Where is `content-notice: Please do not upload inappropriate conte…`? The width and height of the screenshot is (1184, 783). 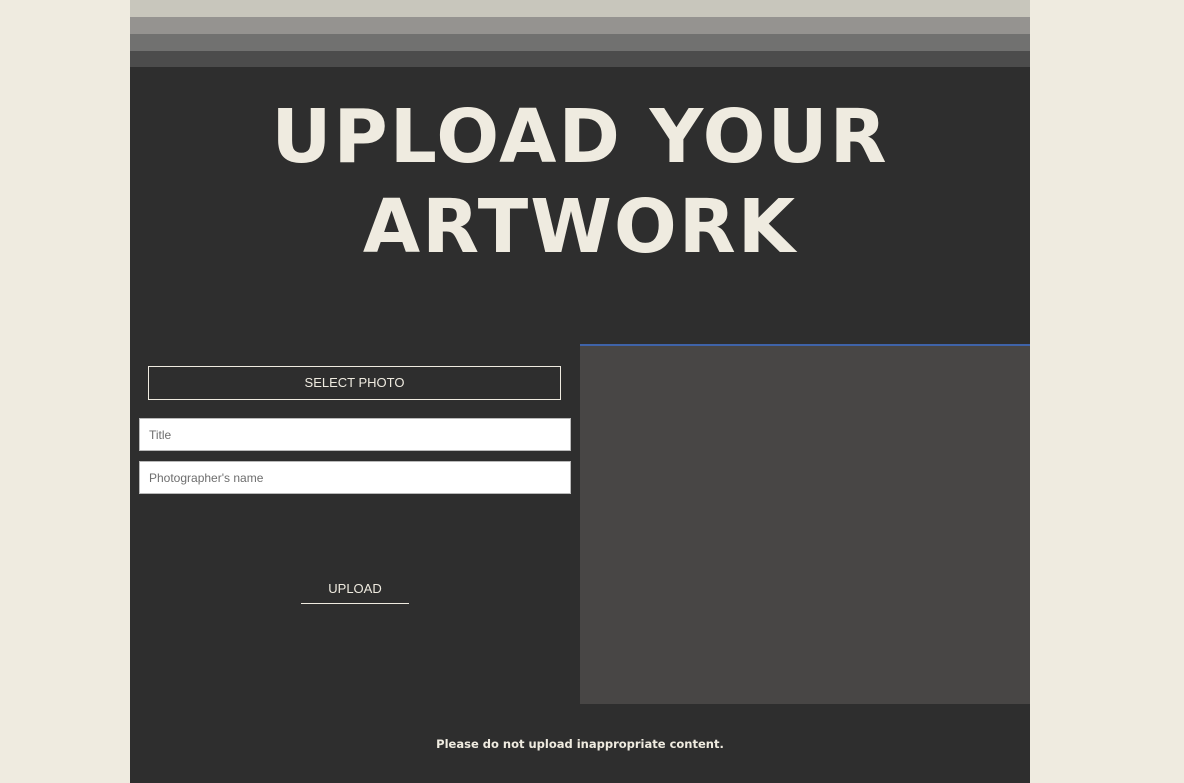
content-notice: Please do not upload inappropriate conte… is located at coordinates (580, 744).